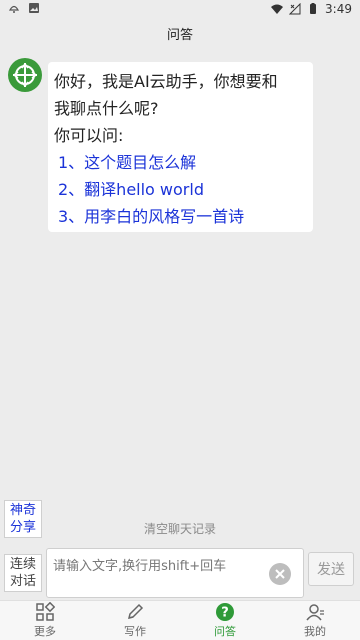 The height and width of the screenshot is (640, 360). I want to click on clear-history-button: 清空聊天记录, so click(180, 528).